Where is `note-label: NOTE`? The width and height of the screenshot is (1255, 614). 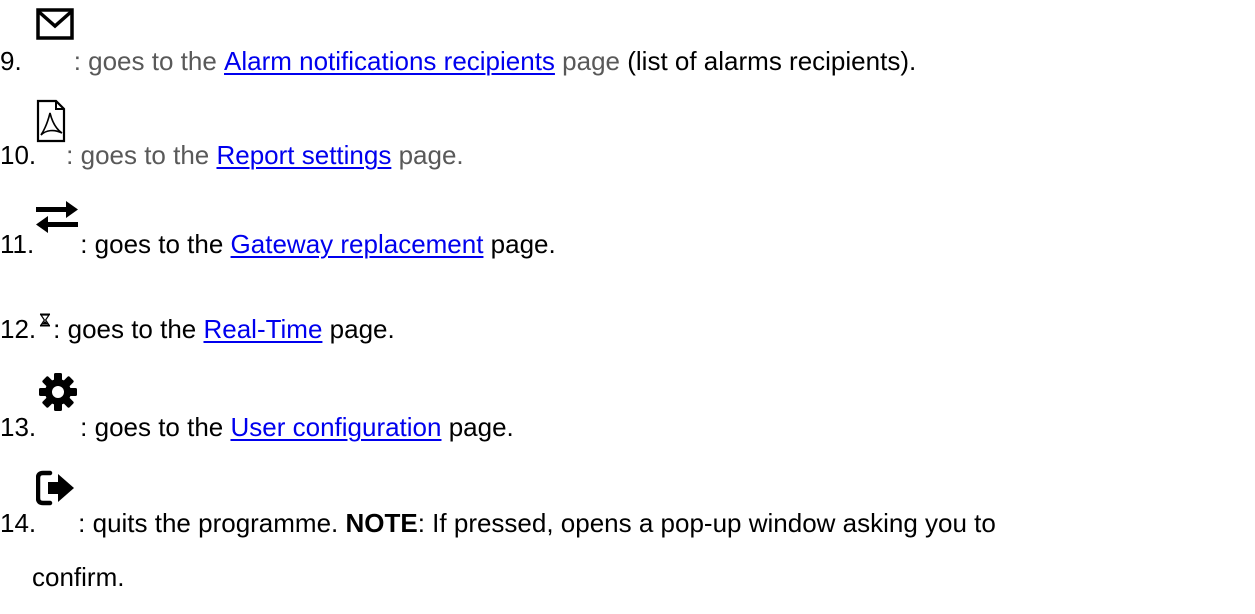 note-label: NOTE is located at coordinates (381, 523).